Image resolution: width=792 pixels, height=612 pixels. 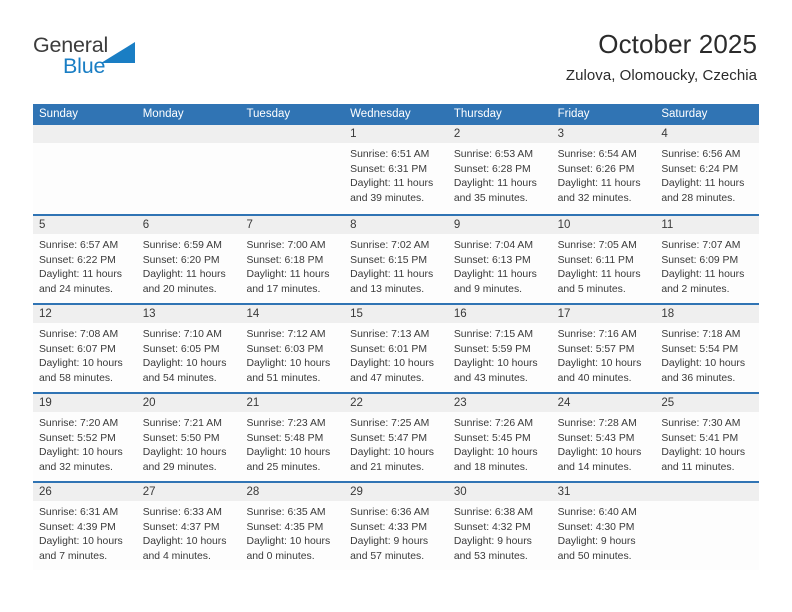 I want to click on sunrise-text: Sunrise: 6:36 AM, so click(x=390, y=512).